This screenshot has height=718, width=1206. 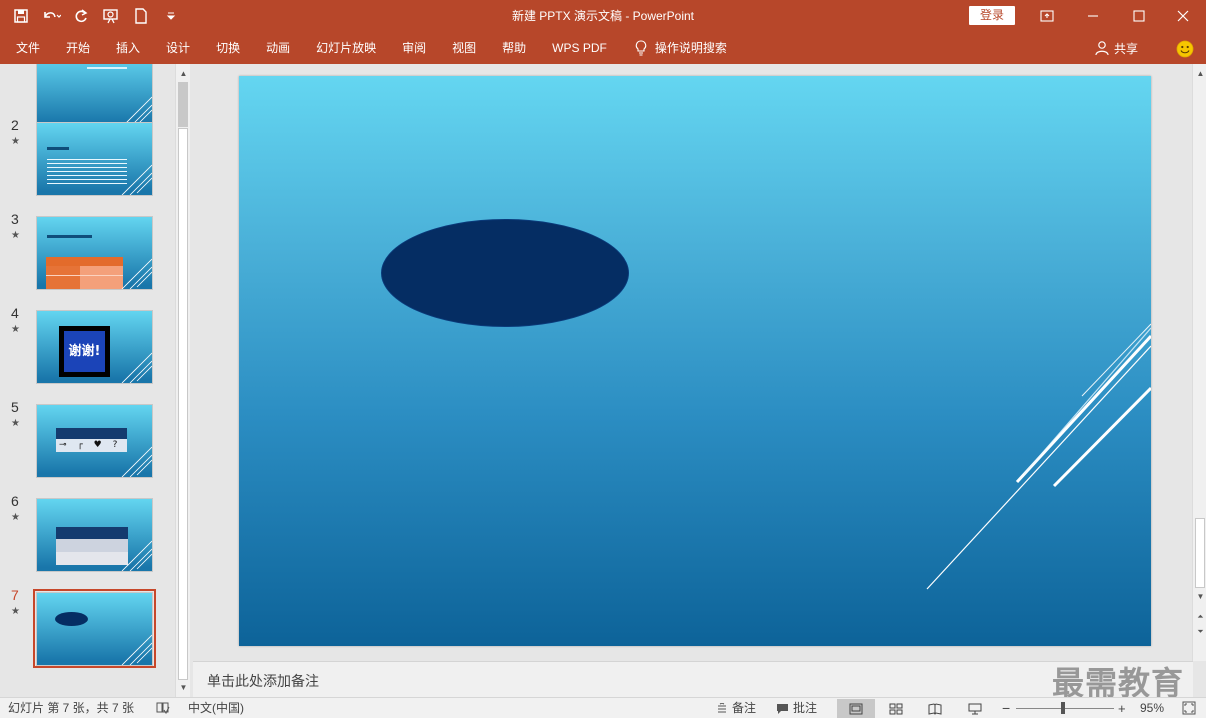 What do you see at coordinates (15, 329) in the screenshot?
I see `animation-star-4: ★` at bounding box center [15, 329].